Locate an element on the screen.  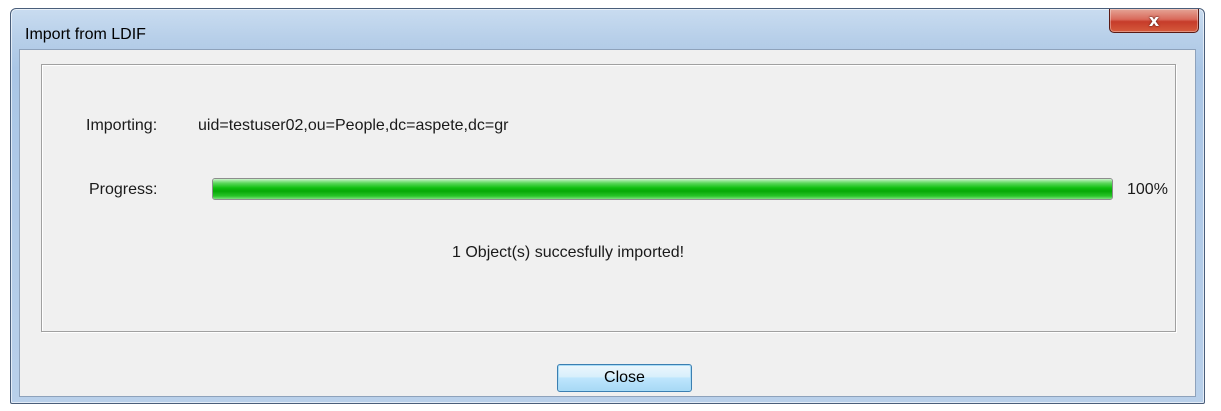
close-button: Close is located at coordinates (624, 378).